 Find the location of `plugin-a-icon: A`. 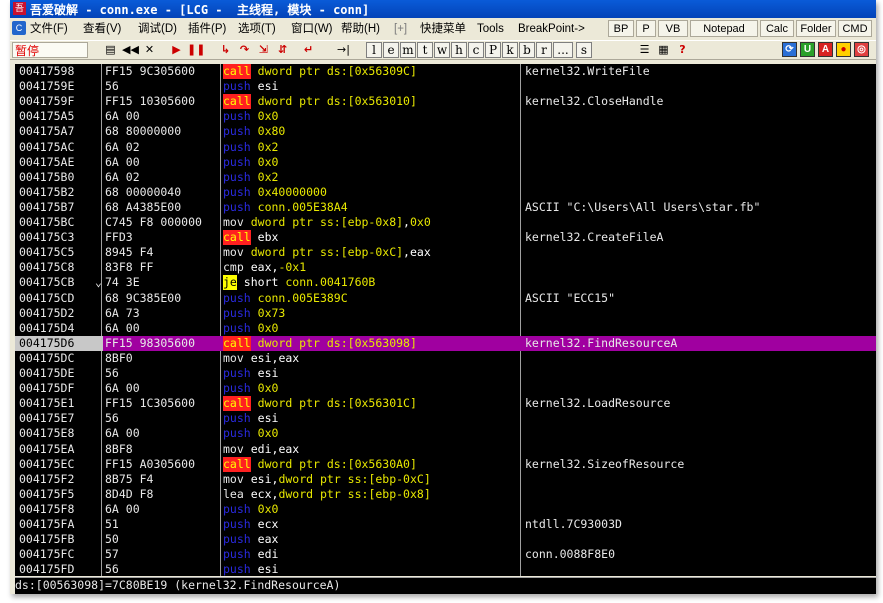

plugin-a-icon: A is located at coordinates (825, 49).